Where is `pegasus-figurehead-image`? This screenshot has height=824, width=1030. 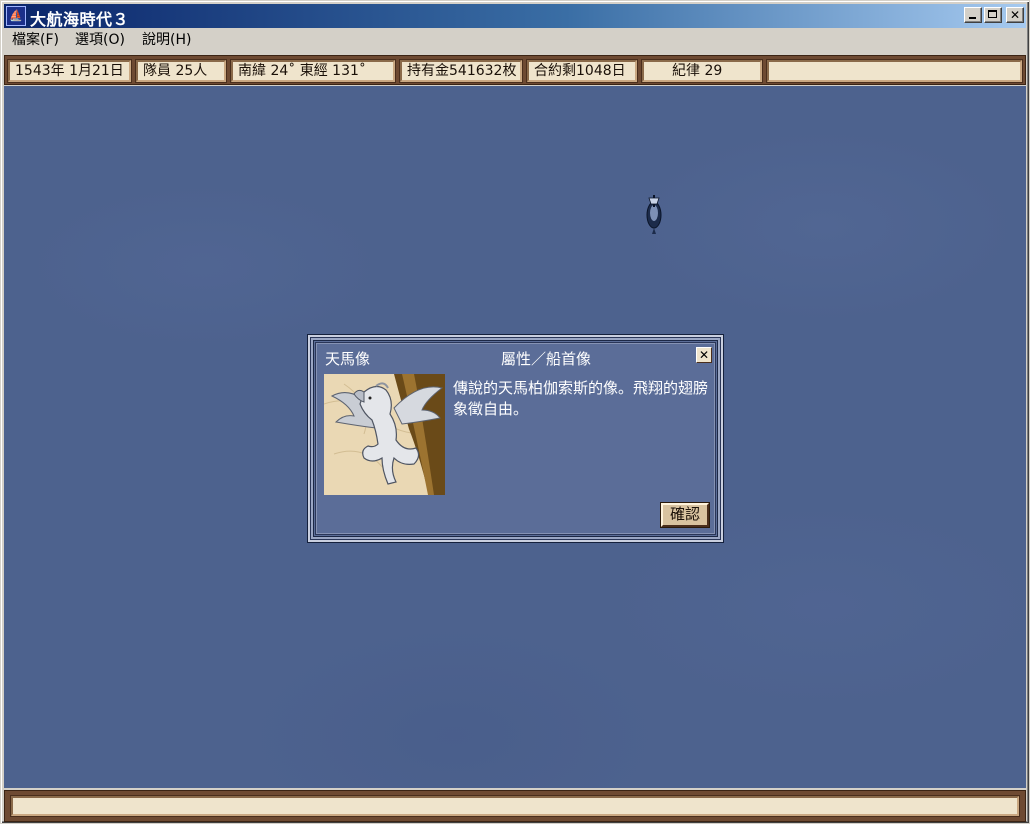 pegasus-figurehead-image is located at coordinates (384, 434).